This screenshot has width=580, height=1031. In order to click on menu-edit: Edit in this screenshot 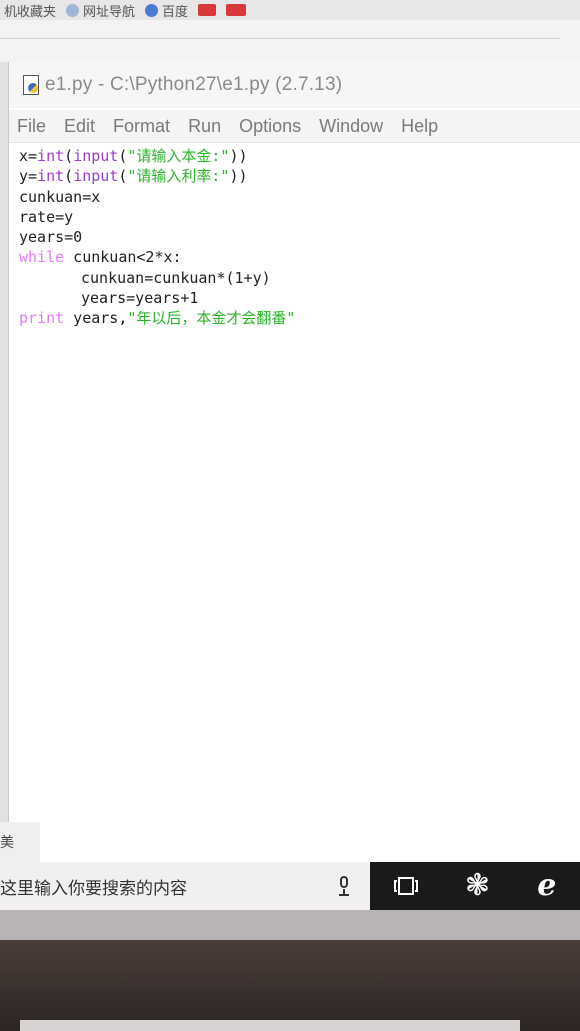, I will do `click(79, 126)`.